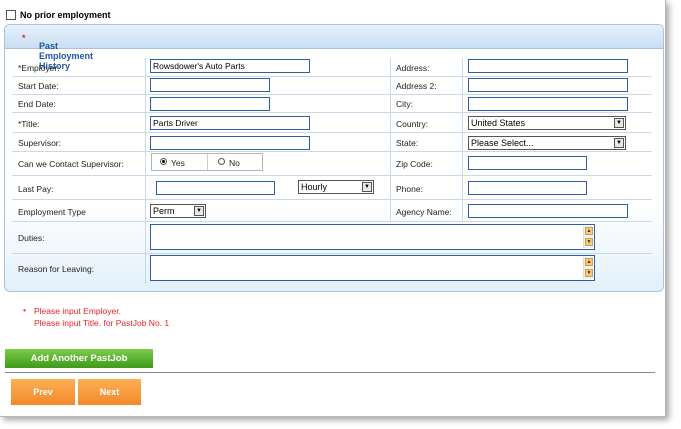  I want to click on contact-supervisor-label: Can we Contact Supervisor:, so click(71, 164).